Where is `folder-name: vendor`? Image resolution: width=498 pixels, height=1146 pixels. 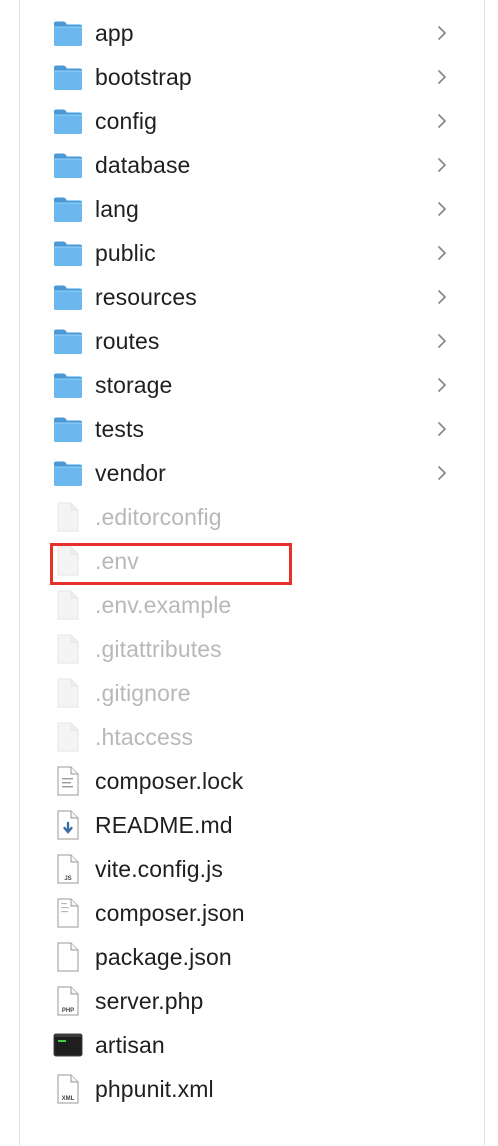 folder-name: vendor is located at coordinates (130, 473).